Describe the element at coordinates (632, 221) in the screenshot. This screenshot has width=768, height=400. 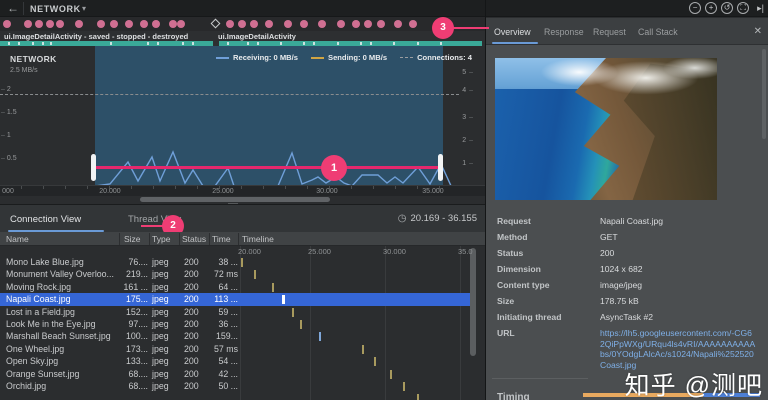
I see `field-value: Napali Coast.jpg` at that location.